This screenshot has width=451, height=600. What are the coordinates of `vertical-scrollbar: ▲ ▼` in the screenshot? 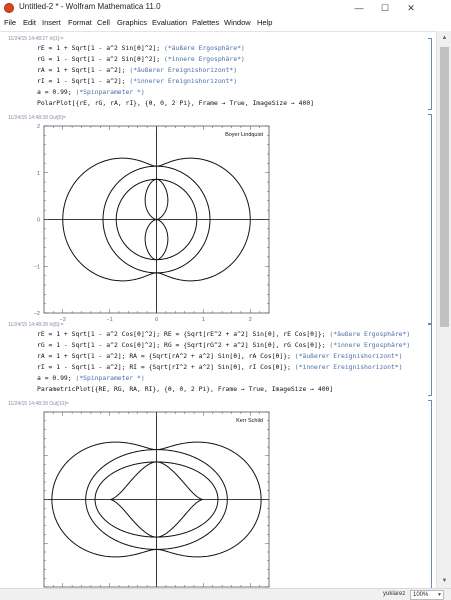 It's located at (443, 309).